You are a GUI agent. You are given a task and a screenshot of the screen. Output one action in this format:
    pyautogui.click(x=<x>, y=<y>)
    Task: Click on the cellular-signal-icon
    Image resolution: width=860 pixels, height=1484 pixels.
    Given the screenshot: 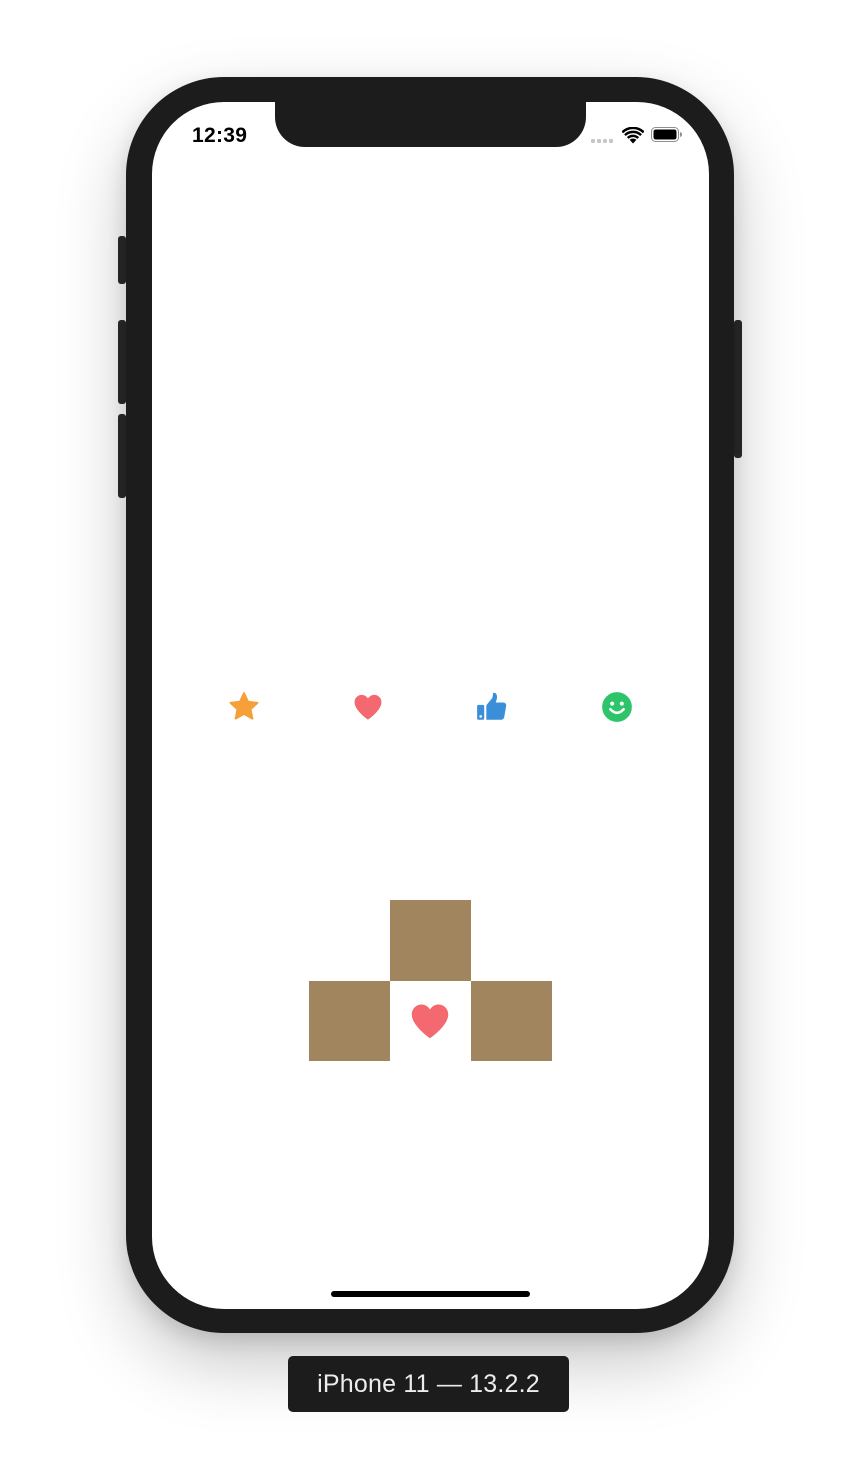 What is the action you would take?
    pyautogui.click(x=602, y=141)
    